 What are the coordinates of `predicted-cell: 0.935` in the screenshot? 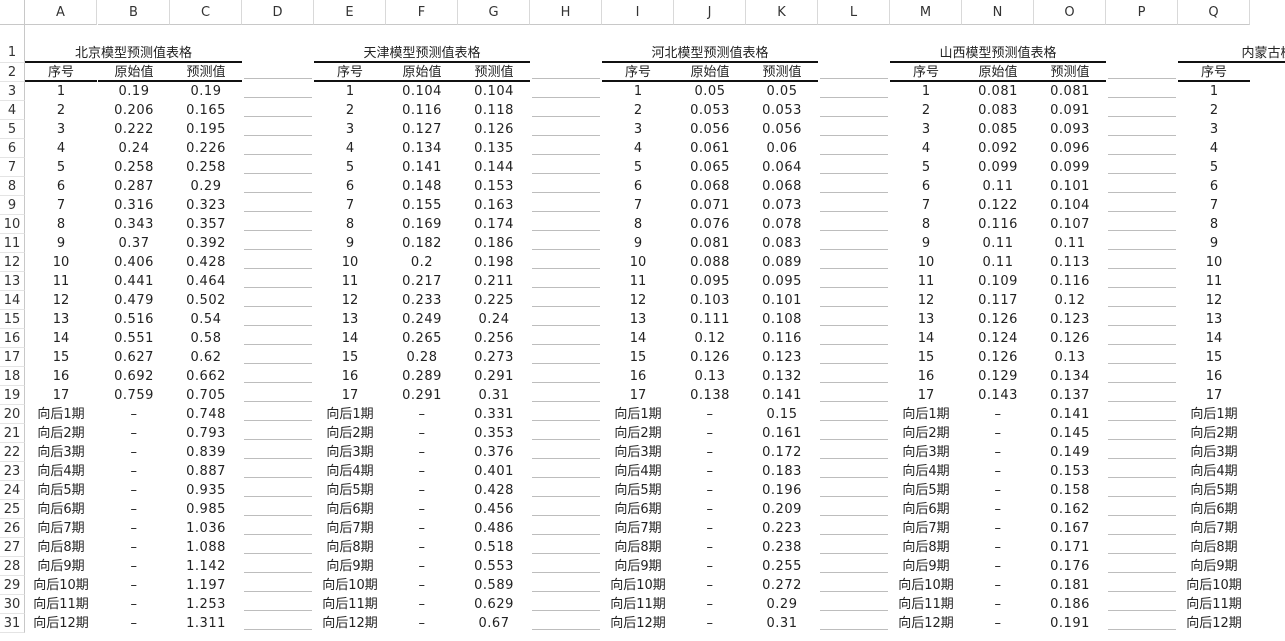 It's located at (206, 490).